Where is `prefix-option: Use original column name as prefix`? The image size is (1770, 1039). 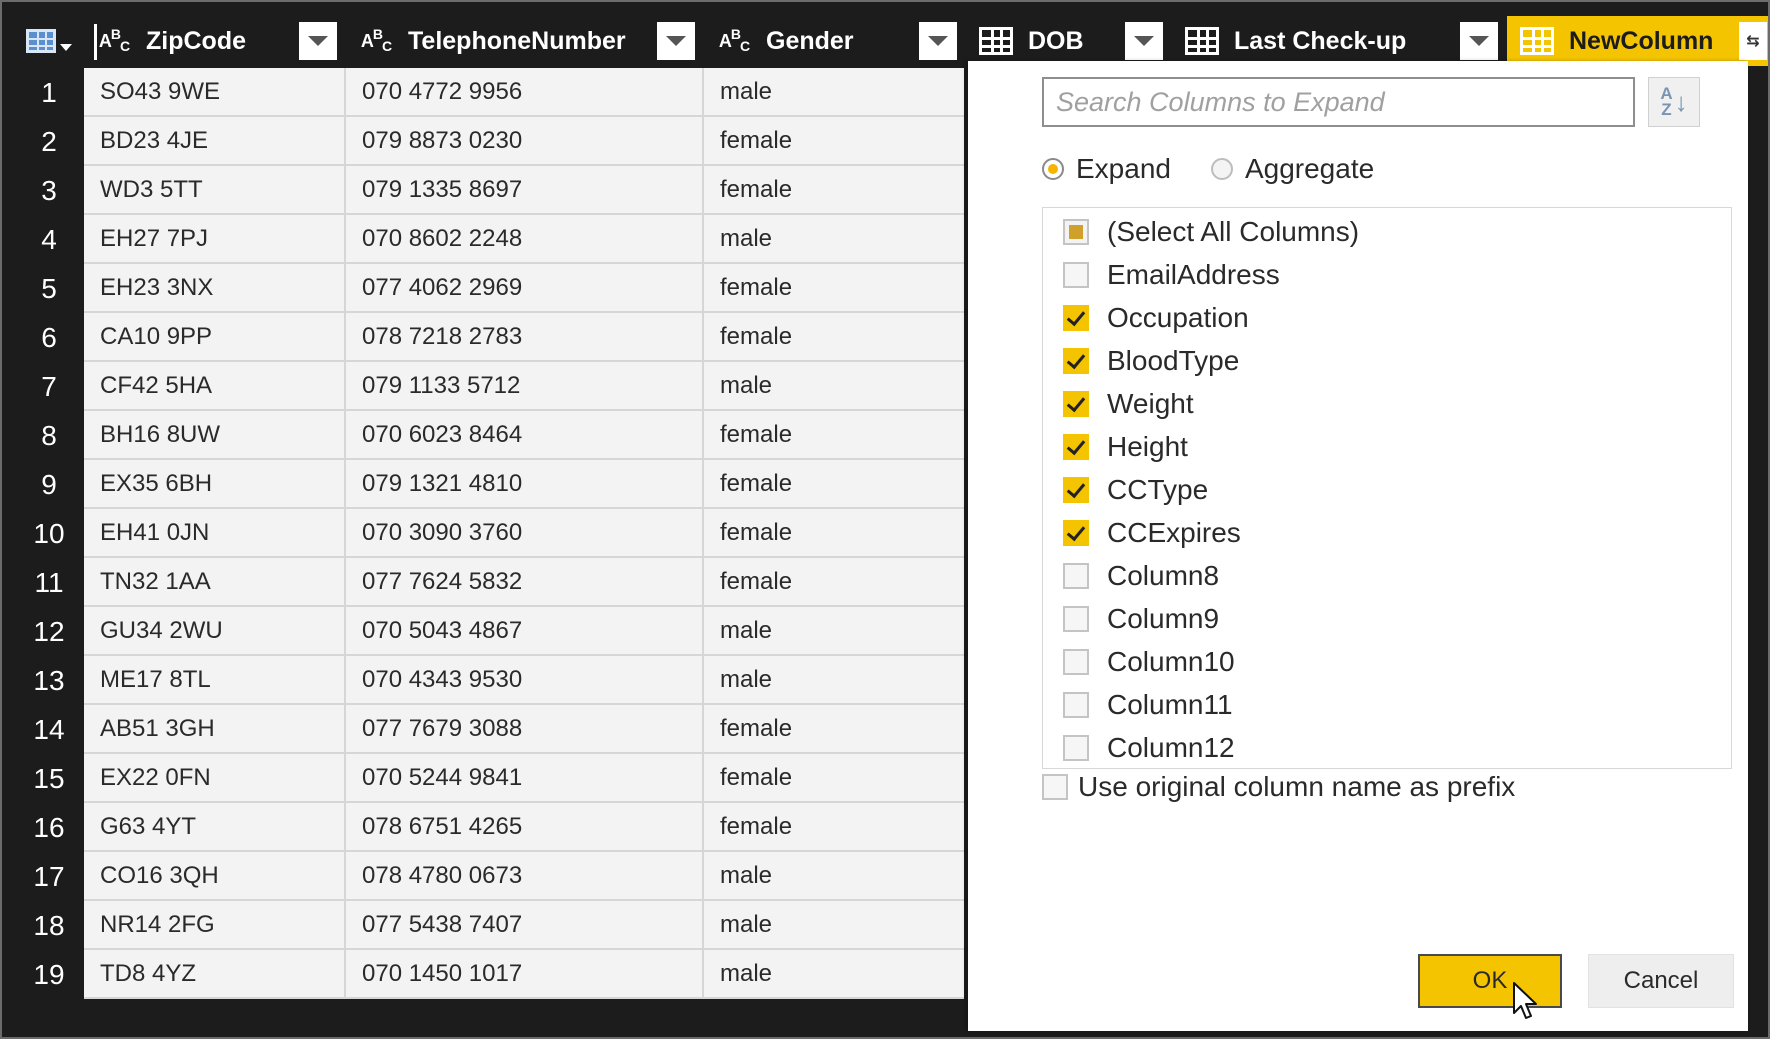
prefix-option: Use original column name as prefix is located at coordinates (1278, 787).